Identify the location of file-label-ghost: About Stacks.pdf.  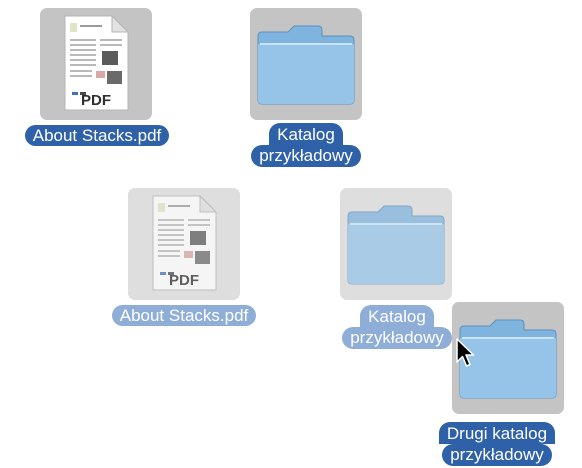
(184, 315).